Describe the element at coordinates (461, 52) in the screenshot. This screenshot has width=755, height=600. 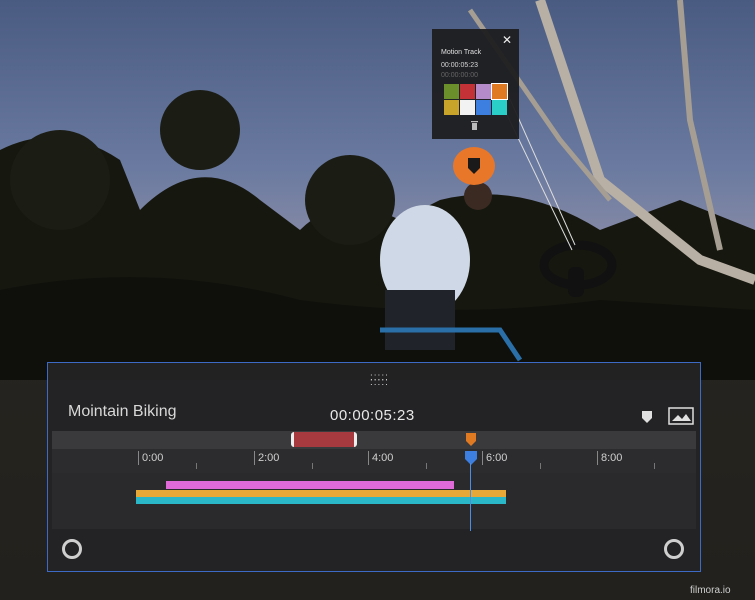
I see `popup-title: Motion Track` at that location.